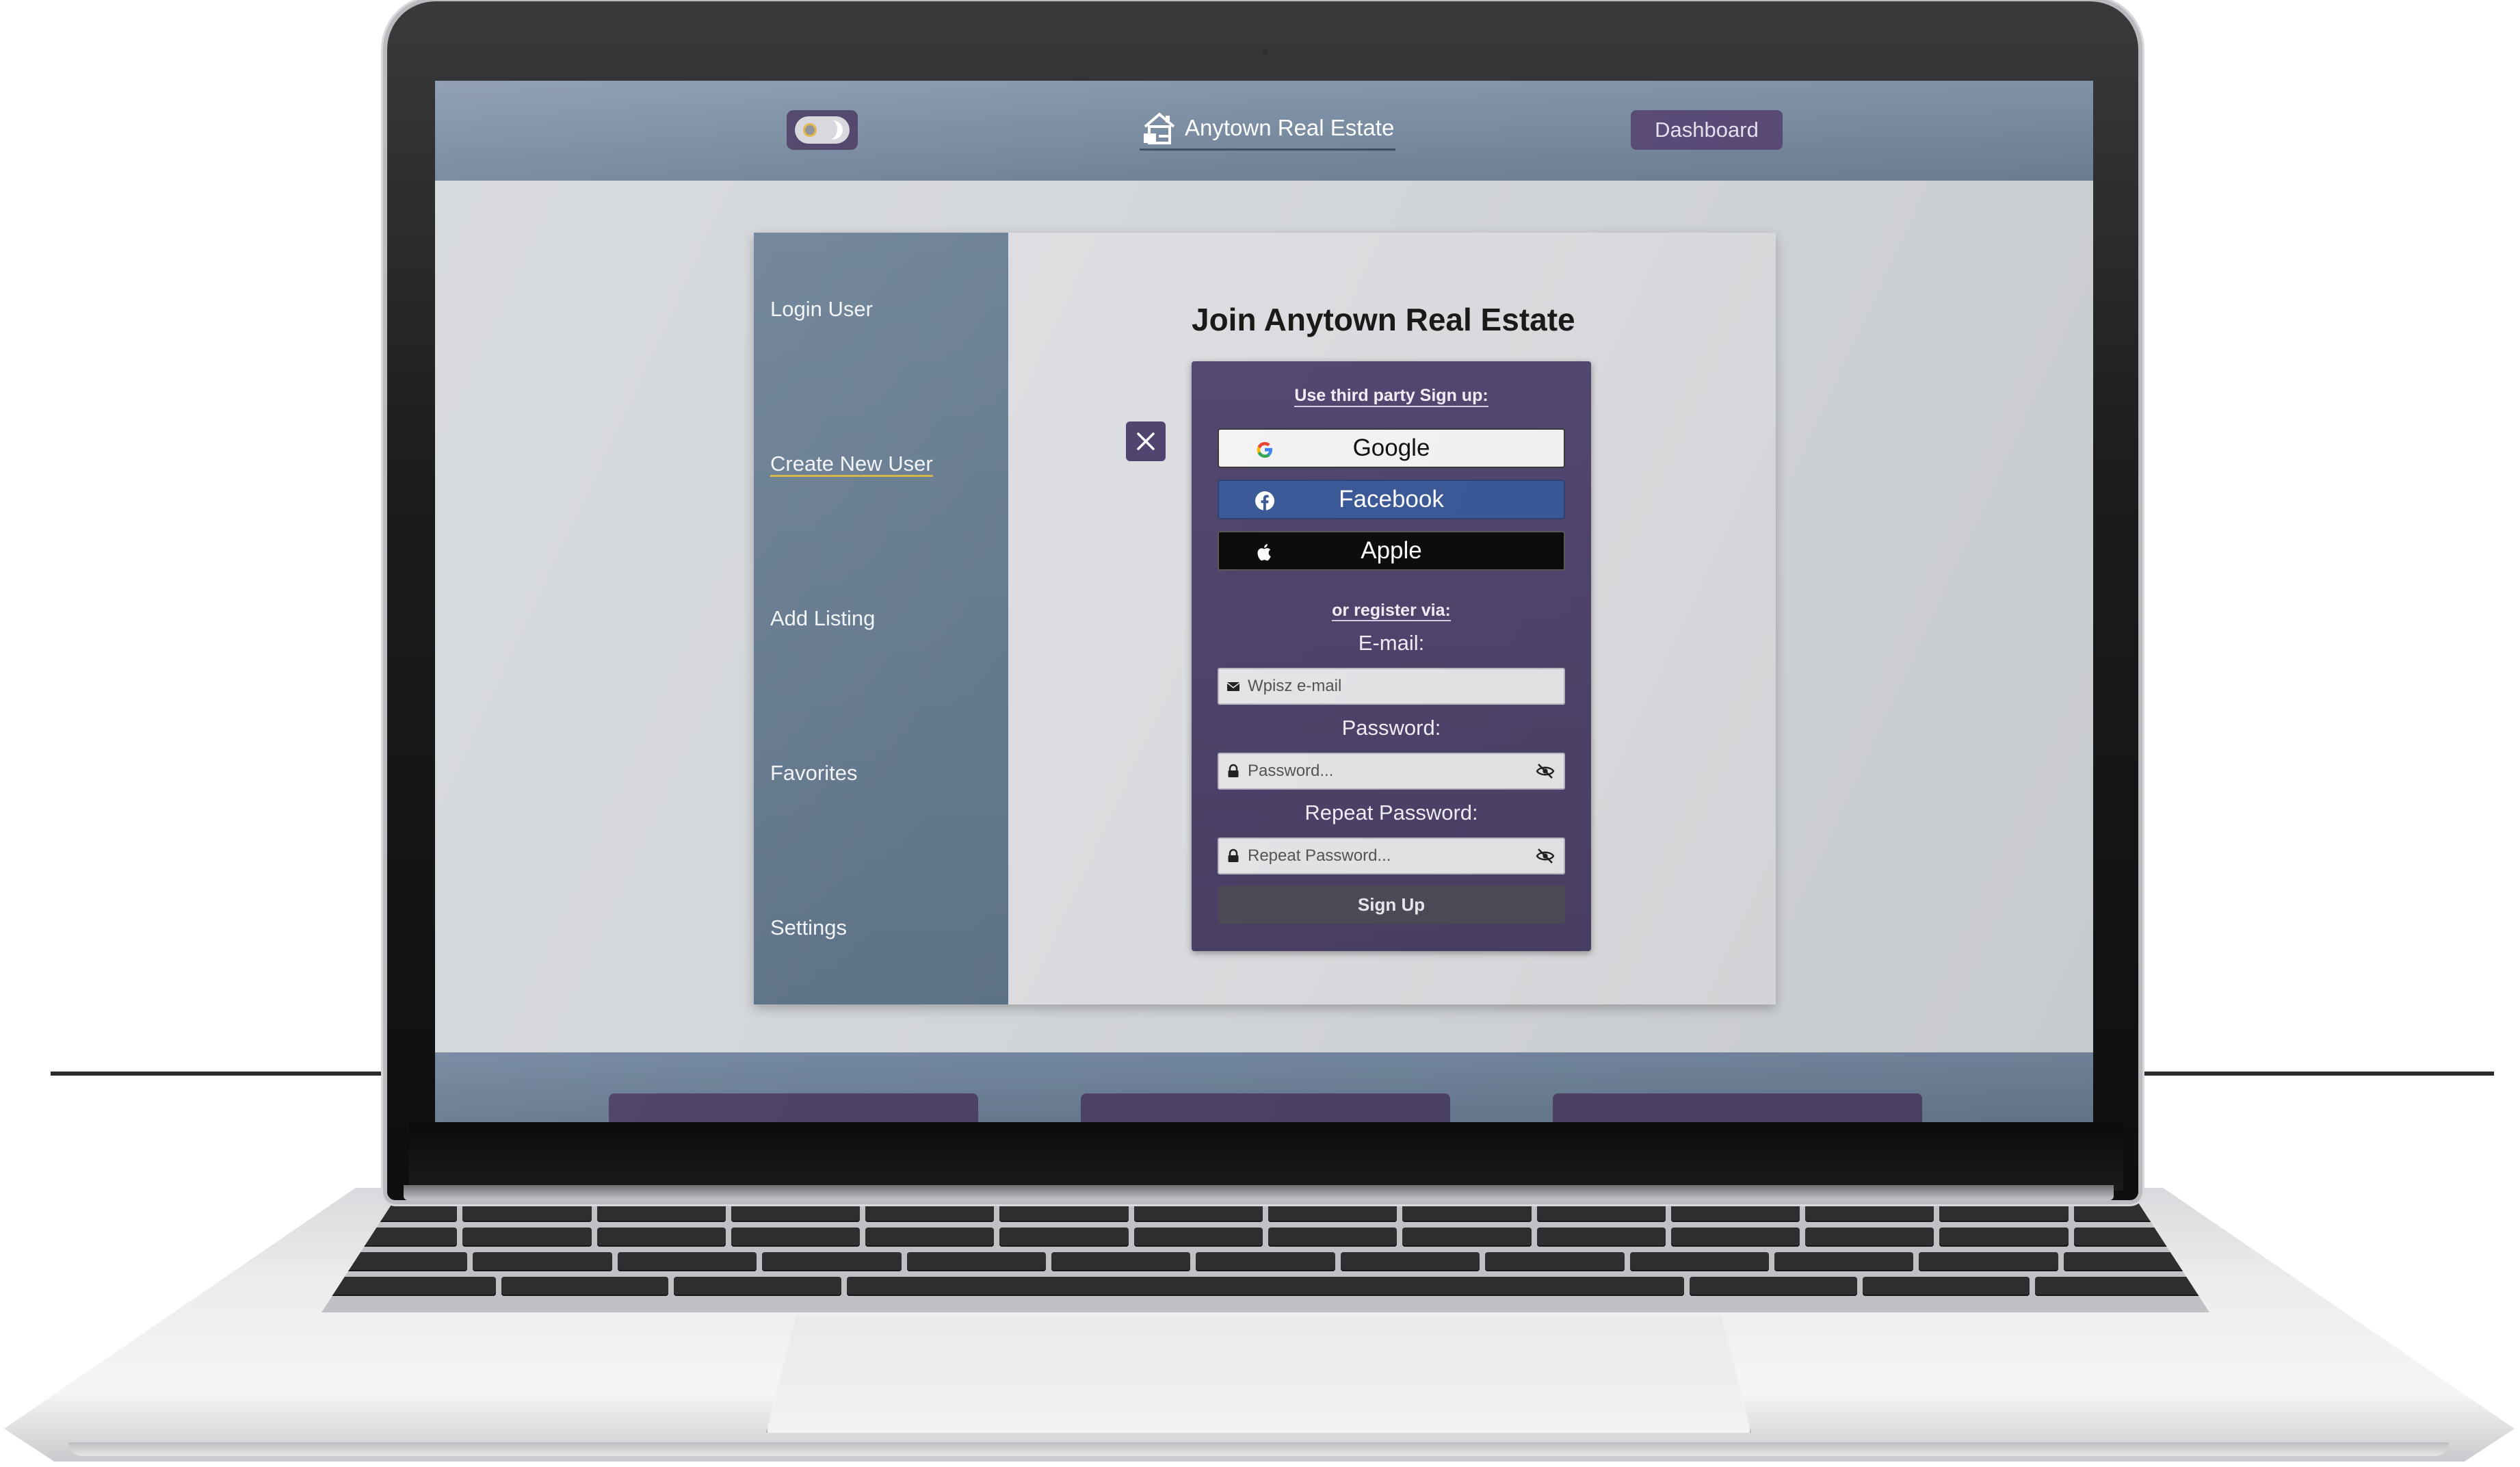 This screenshot has height=1467, width=2520. What do you see at coordinates (1391, 905) in the screenshot?
I see `sign-up-button: Sign Up` at bounding box center [1391, 905].